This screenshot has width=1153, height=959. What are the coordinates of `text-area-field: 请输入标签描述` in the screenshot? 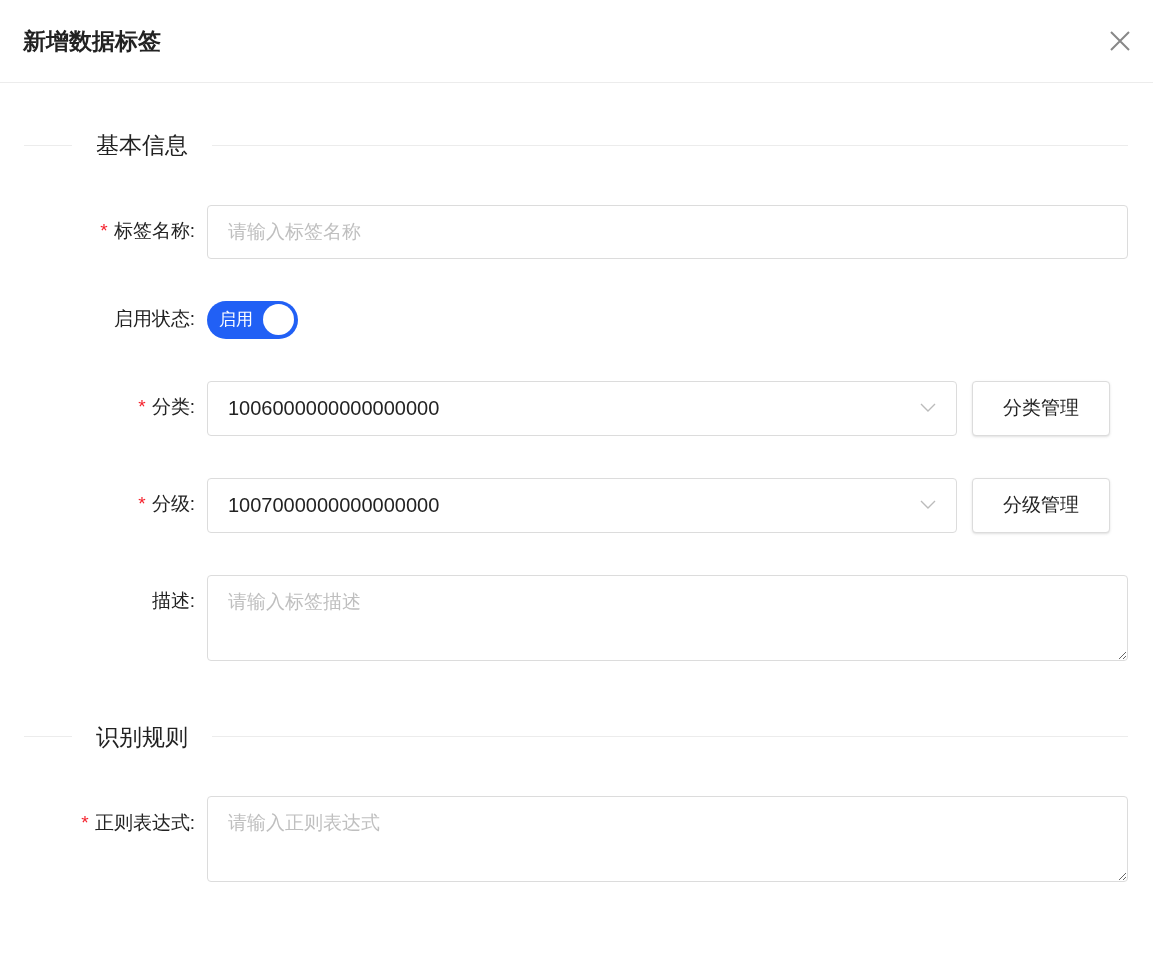 It's located at (667, 617).